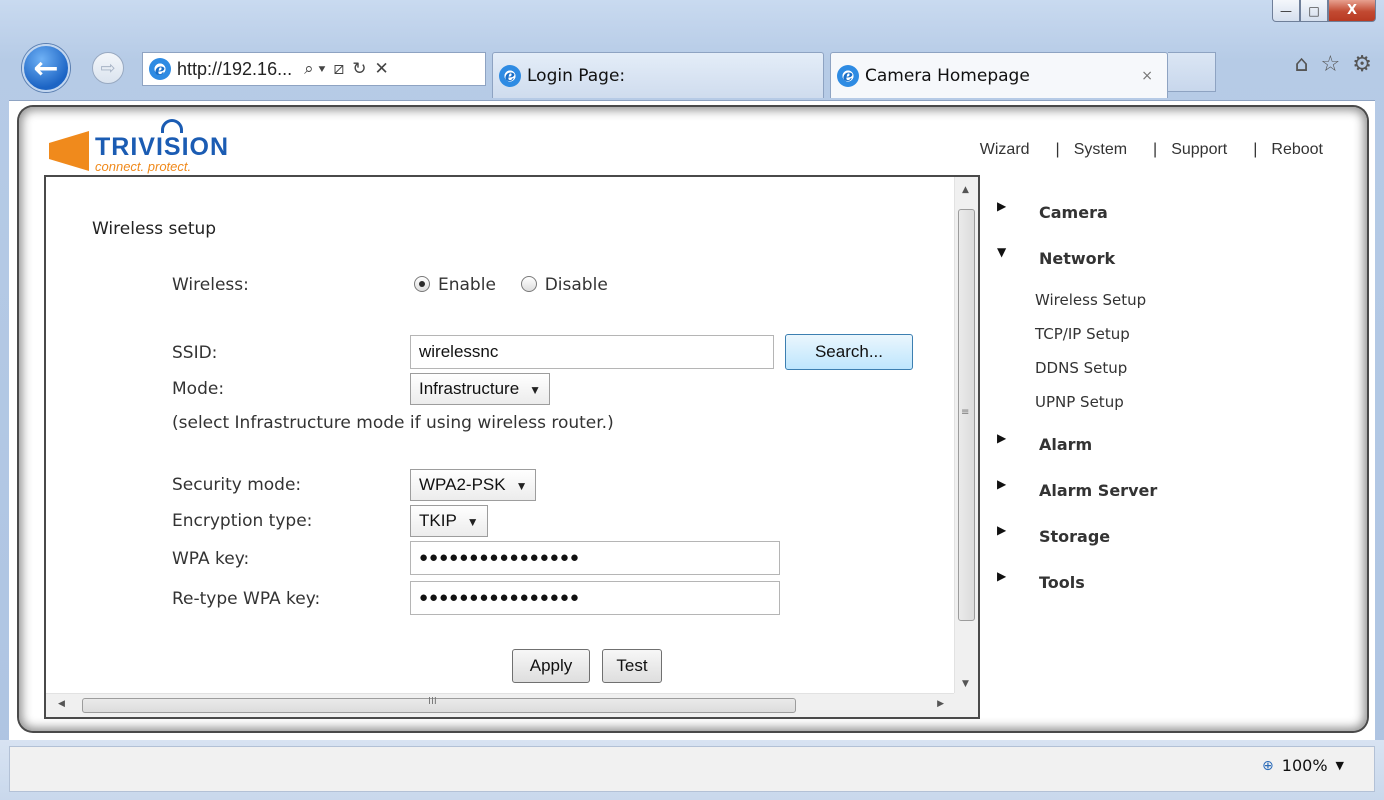  I want to click on zoom-level: 100%, so click(1304, 765).